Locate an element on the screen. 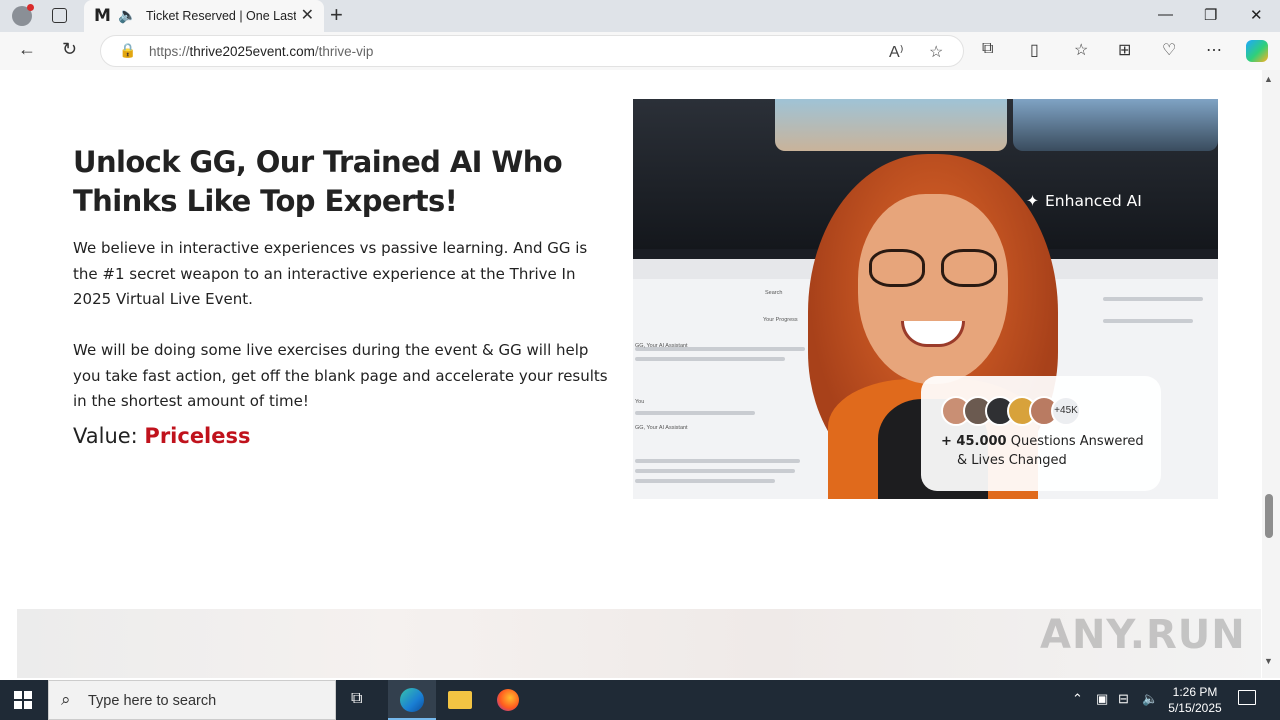  more-menu-icon: ⋯ is located at coordinates (1214, 50).